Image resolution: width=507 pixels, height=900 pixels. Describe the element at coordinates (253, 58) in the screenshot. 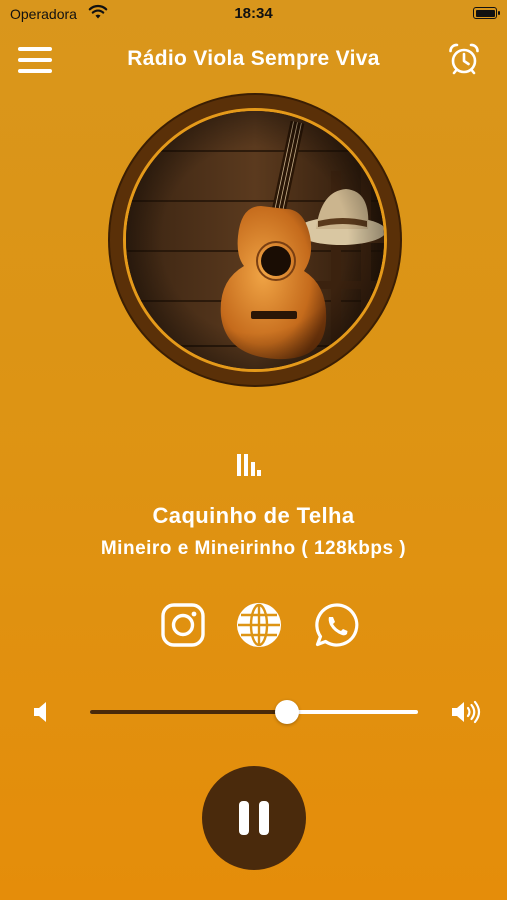

I see `page-title: Rádio Viola Sempre Viva` at that location.